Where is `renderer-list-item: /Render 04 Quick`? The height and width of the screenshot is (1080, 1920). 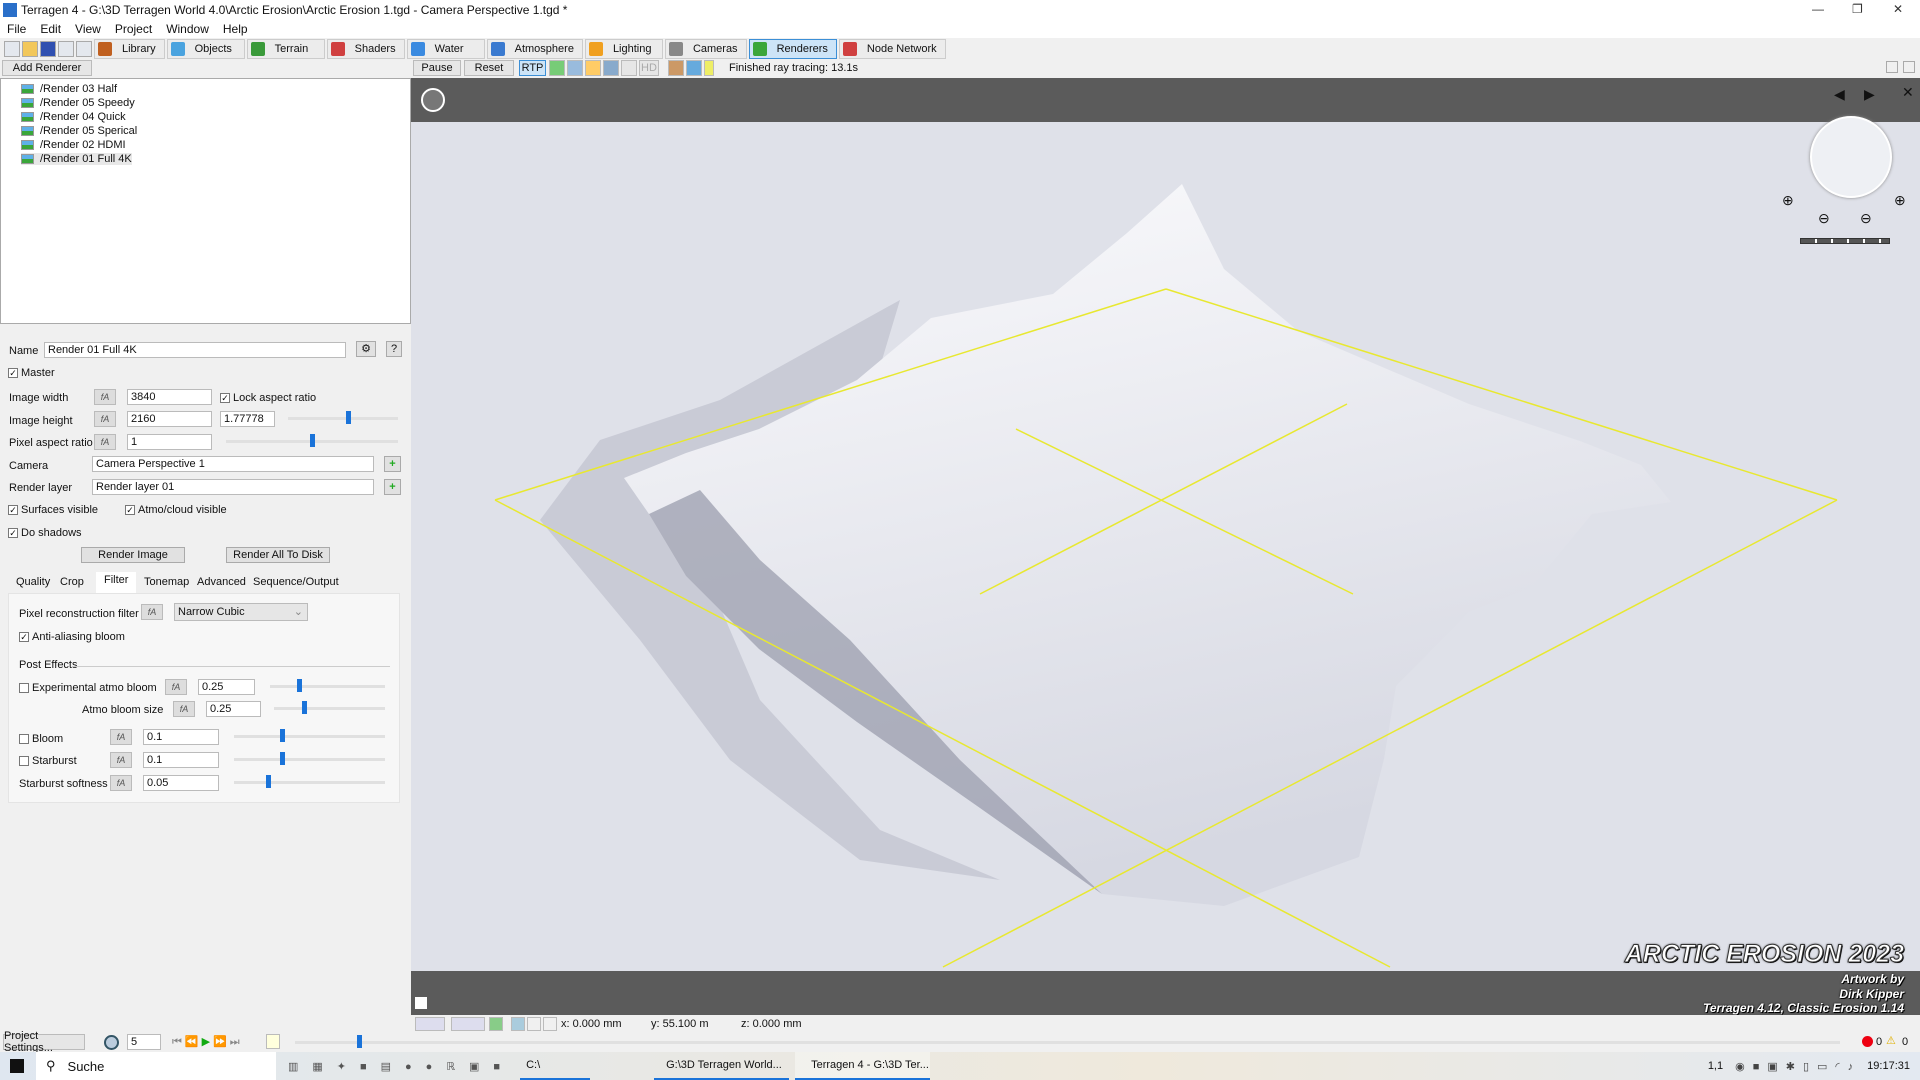
renderer-list-item: /Render 04 Quick is located at coordinates (73, 117).